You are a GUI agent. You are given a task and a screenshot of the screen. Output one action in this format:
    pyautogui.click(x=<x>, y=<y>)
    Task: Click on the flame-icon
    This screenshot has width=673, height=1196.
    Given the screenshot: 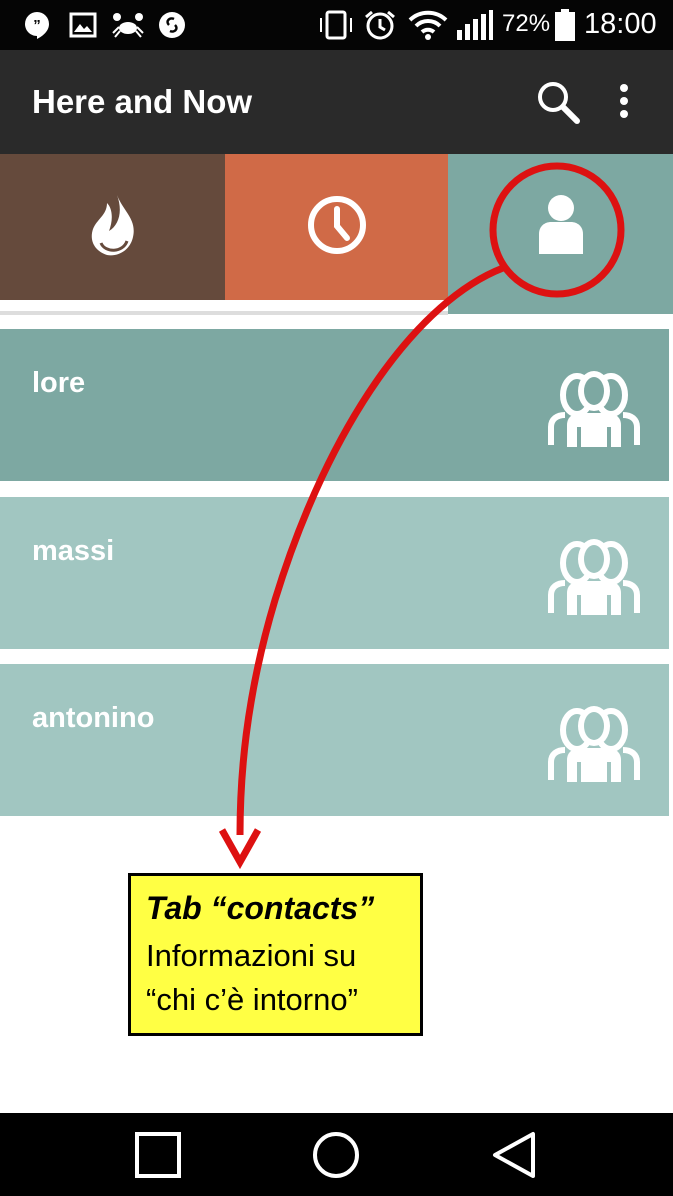 What is the action you would take?
    pyautogui.click(x=113, y=227)
    